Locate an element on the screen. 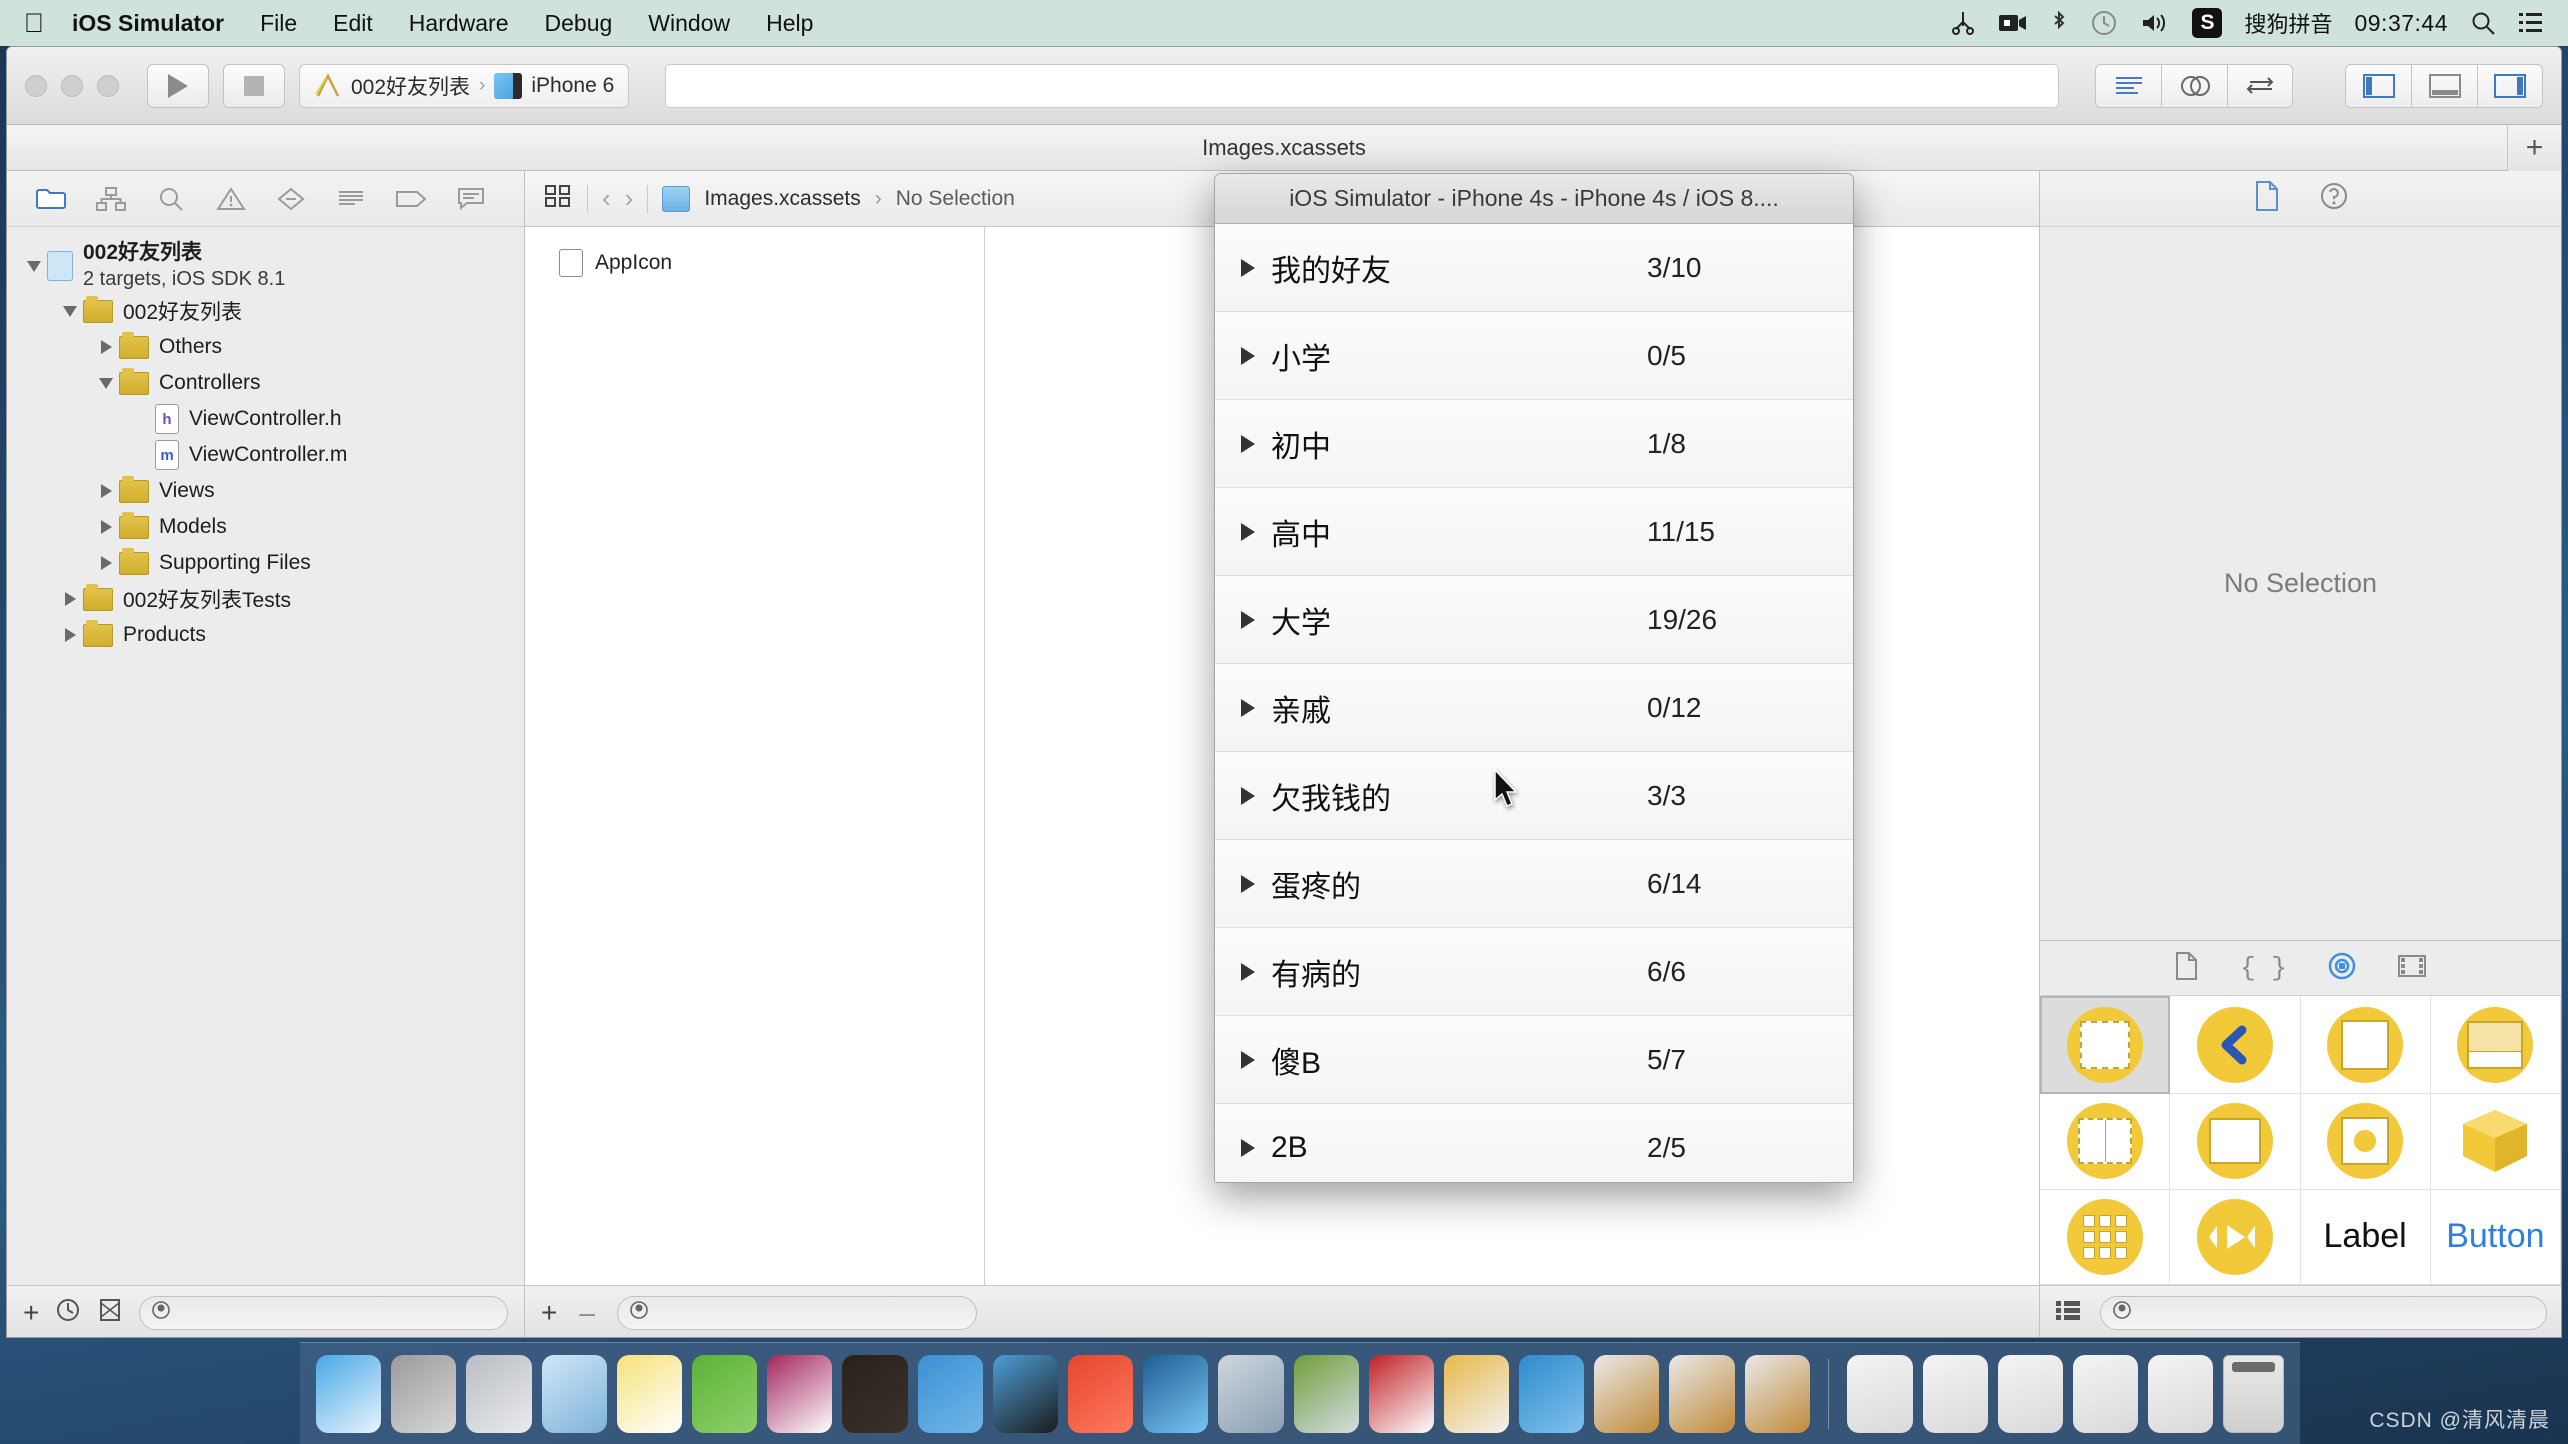  standard-editor-icon is located at coordinates (2128, 85).